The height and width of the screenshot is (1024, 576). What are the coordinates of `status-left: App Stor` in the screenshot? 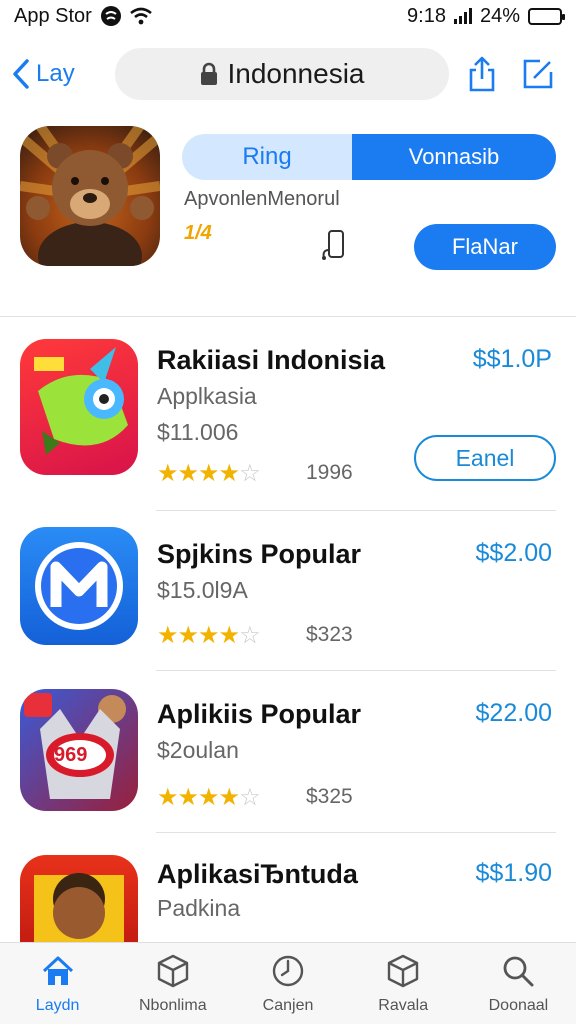 It's located at (83, 16).